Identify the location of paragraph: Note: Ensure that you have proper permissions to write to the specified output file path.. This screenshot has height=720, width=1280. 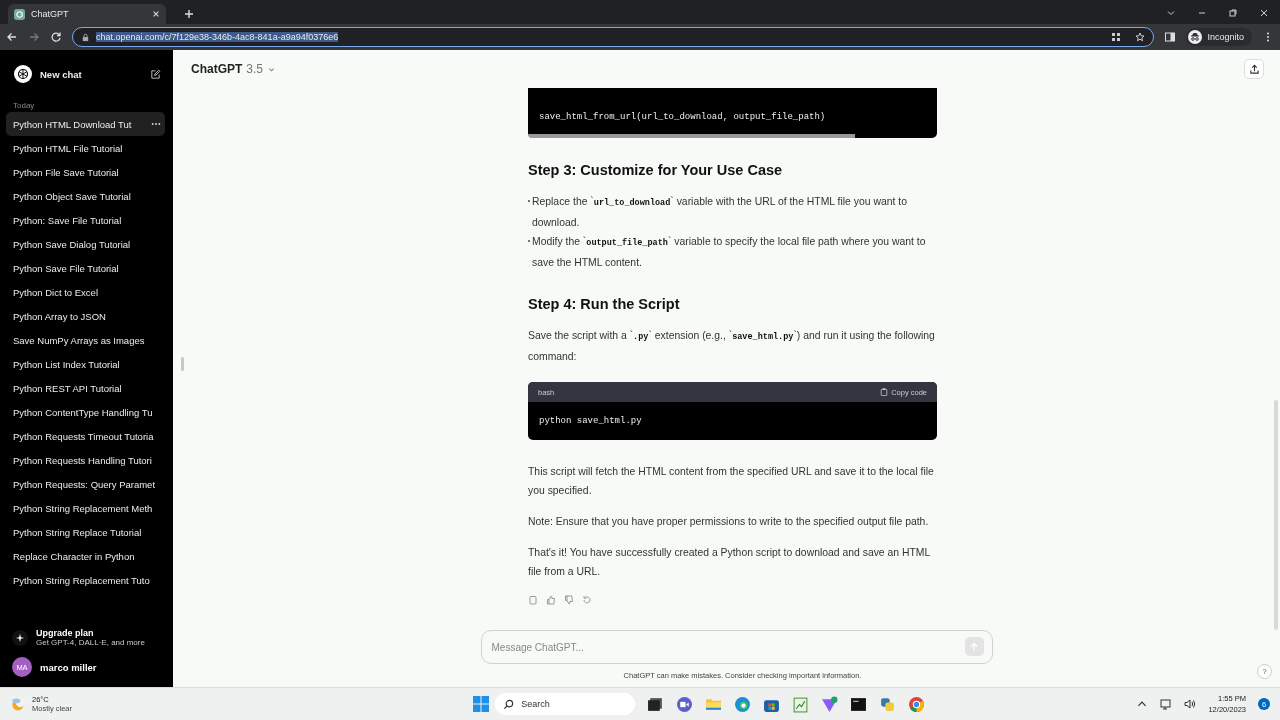
(729, 522).